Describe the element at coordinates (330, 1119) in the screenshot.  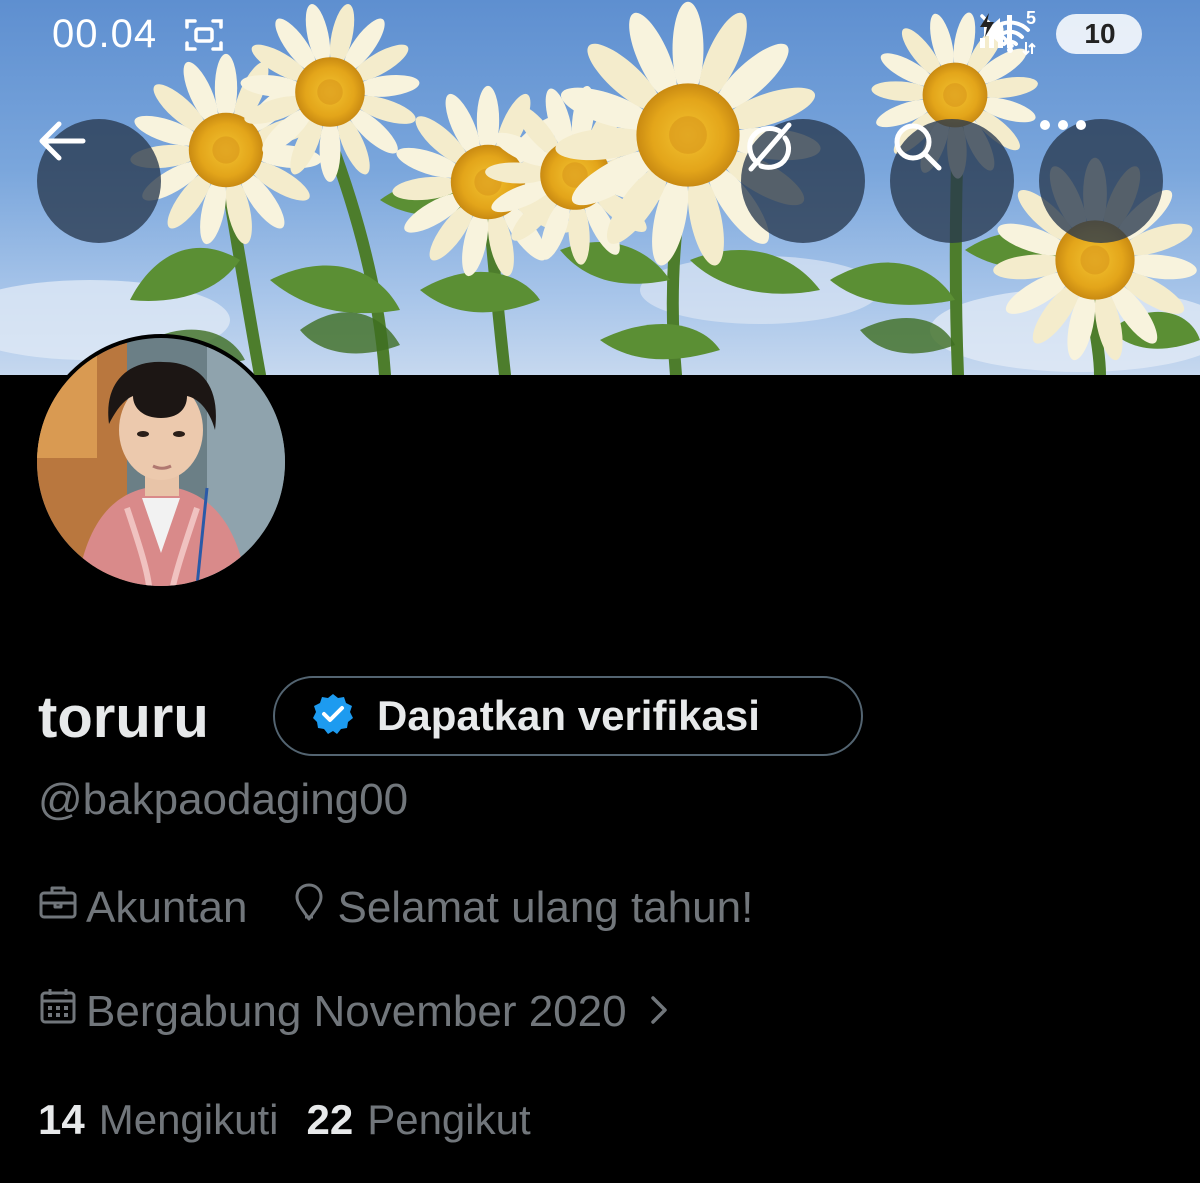
I see `followers-count: 22` at that location.